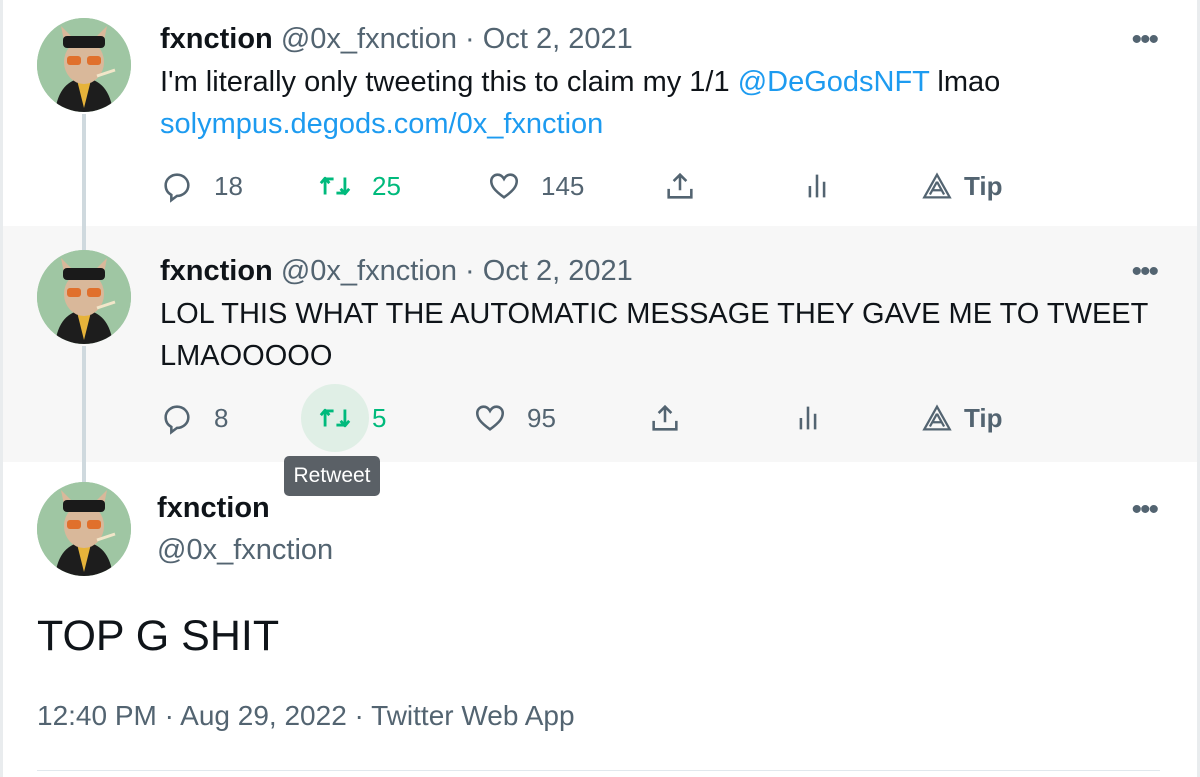  Describe the element at coordinates (246, 356) in the screenshot. I see `tweet-text-line: LMAOOOOO` at that location.